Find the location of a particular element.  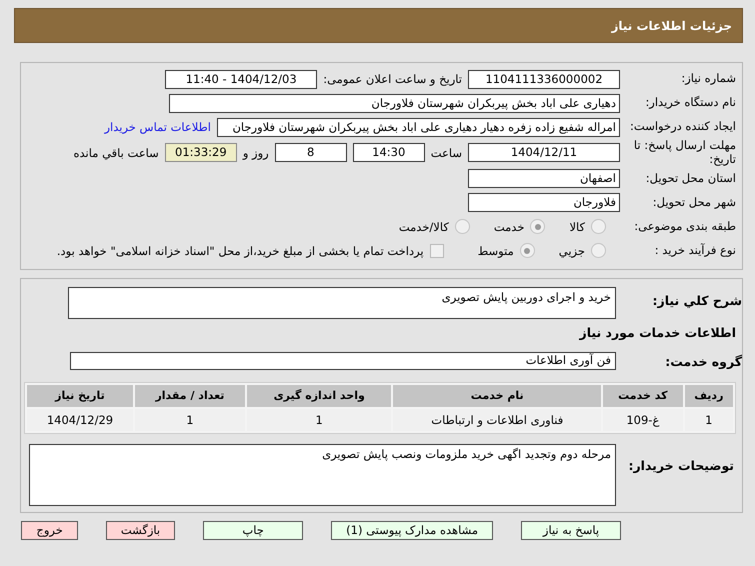

field-label: توضیحات خریدار: is located at coordinates (681, 464).